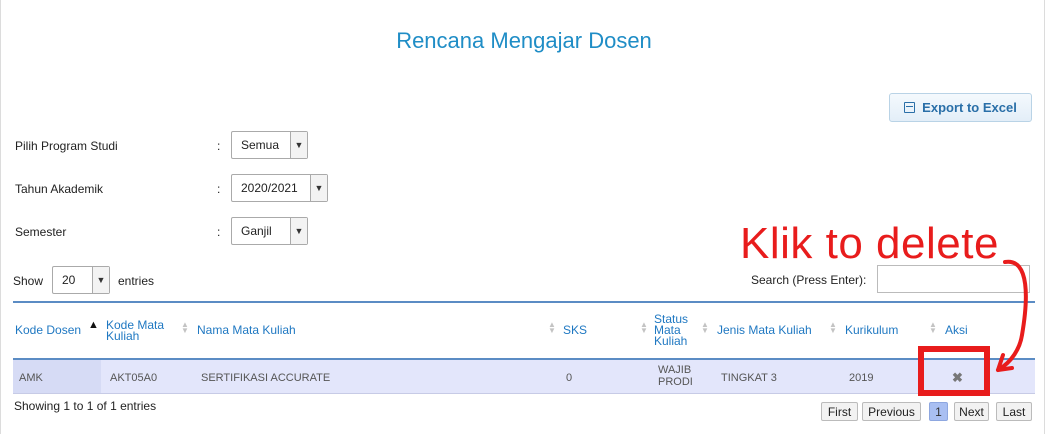 The image size is (1053, 434). What do you see at coordinates (1012, 315) in the screenshot?
I see `annotation-arrow` at bounding box center [1012, 315].